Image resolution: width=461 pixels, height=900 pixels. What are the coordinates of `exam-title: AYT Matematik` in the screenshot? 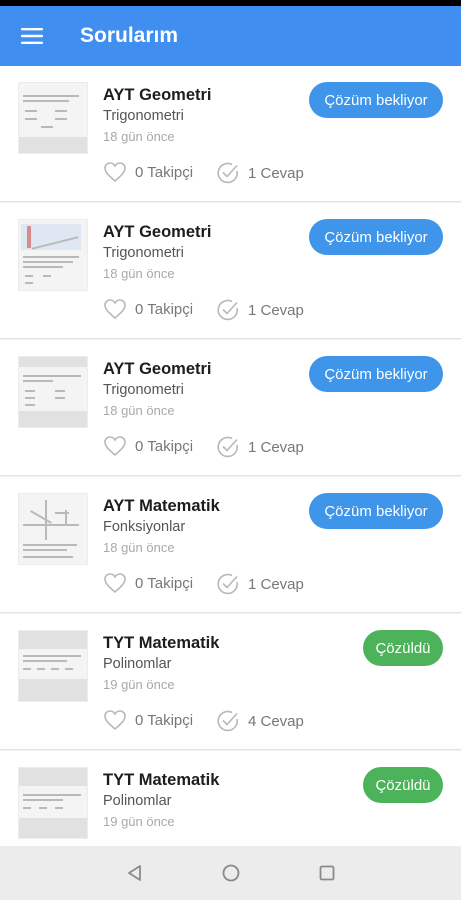 It's located at (161, 506).